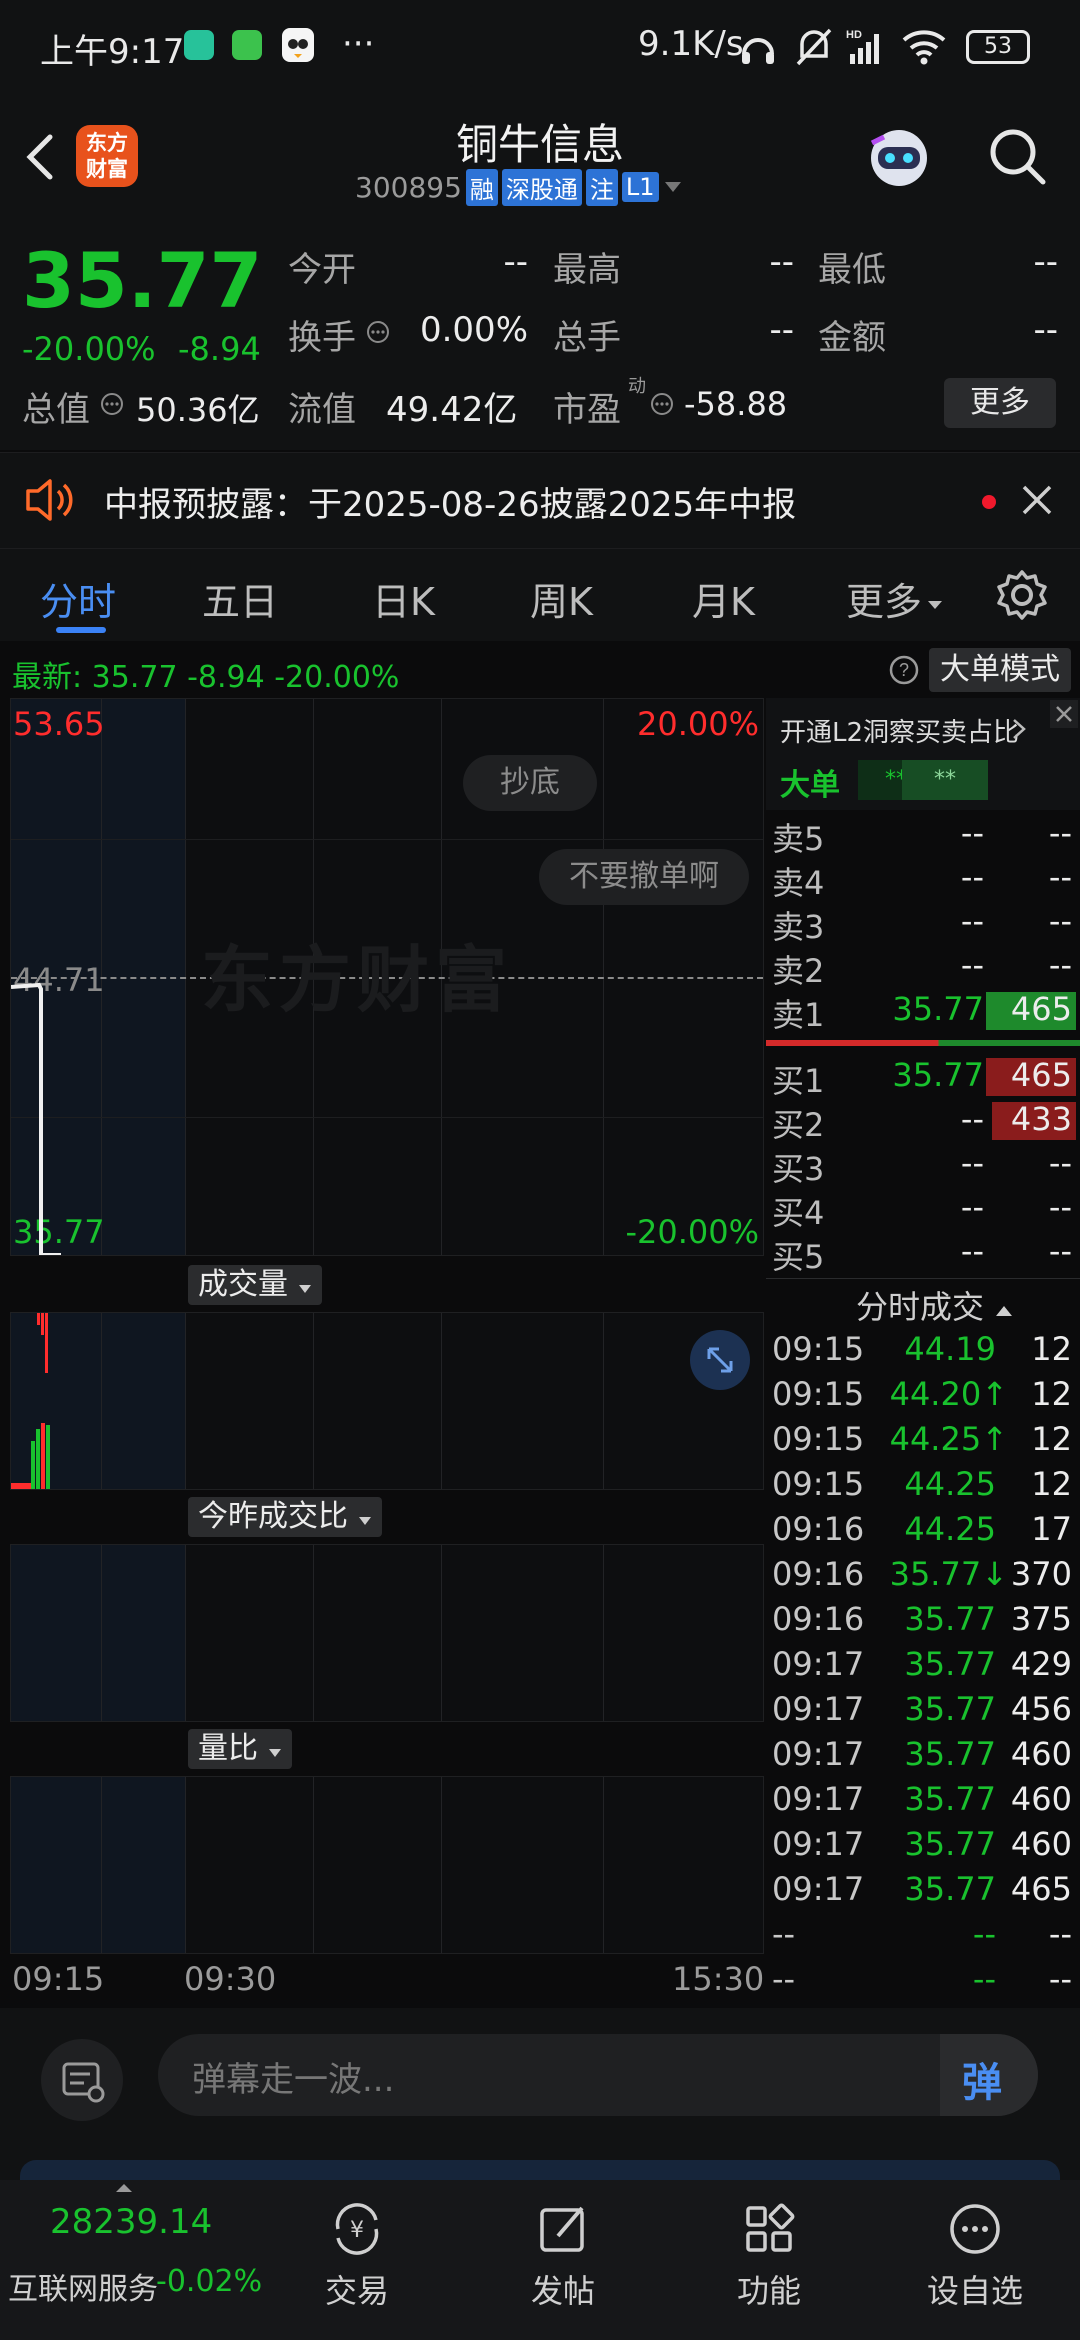  I want to click on signal-icon: HD, so click(862, 46).